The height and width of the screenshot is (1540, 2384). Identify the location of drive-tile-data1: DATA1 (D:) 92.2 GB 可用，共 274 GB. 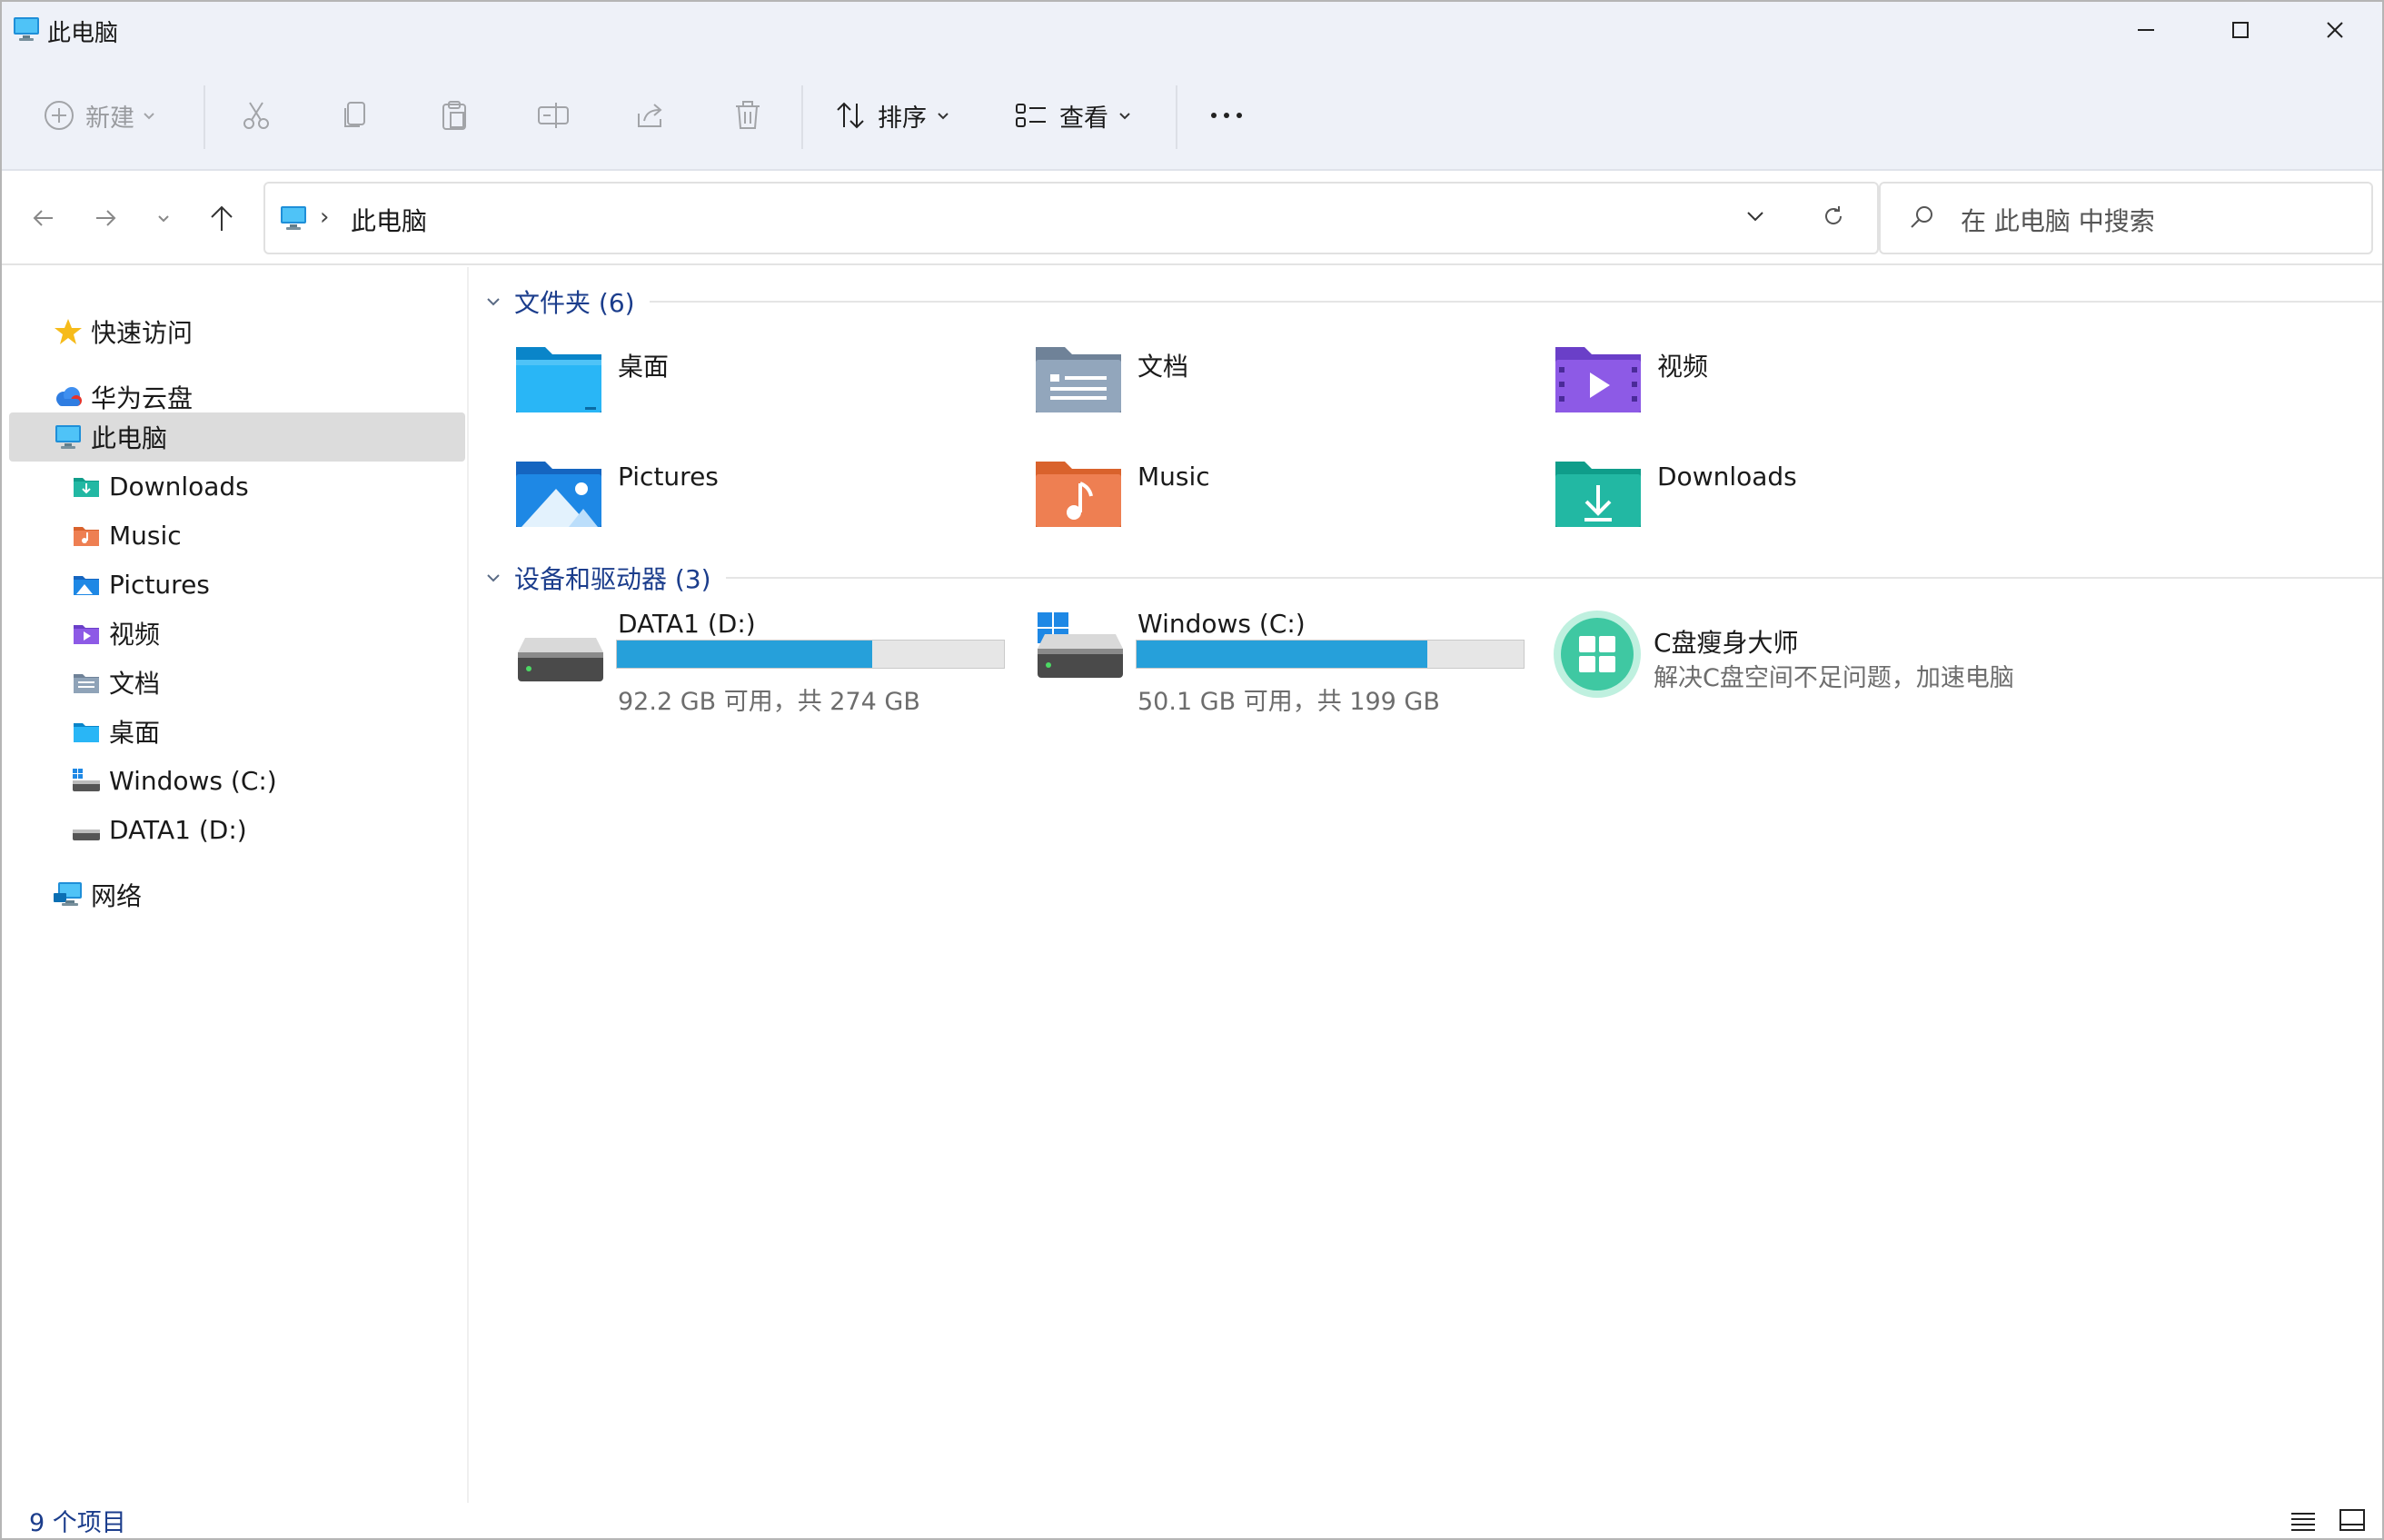
(770, 668).